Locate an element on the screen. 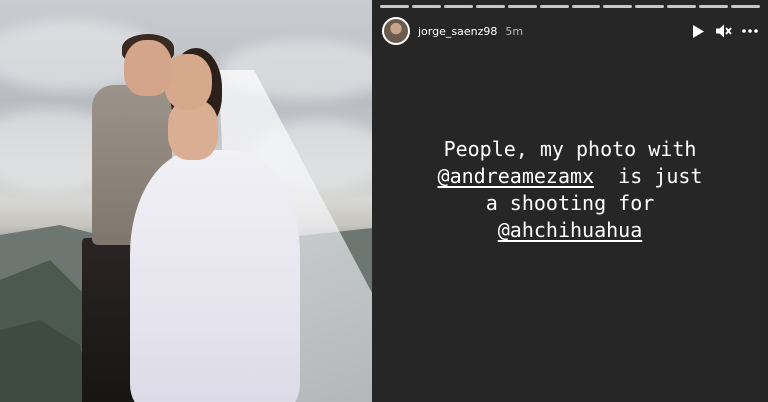 The height and width of the screenshot is (402, 768). mute-icon is located at coordinates (724, 31).